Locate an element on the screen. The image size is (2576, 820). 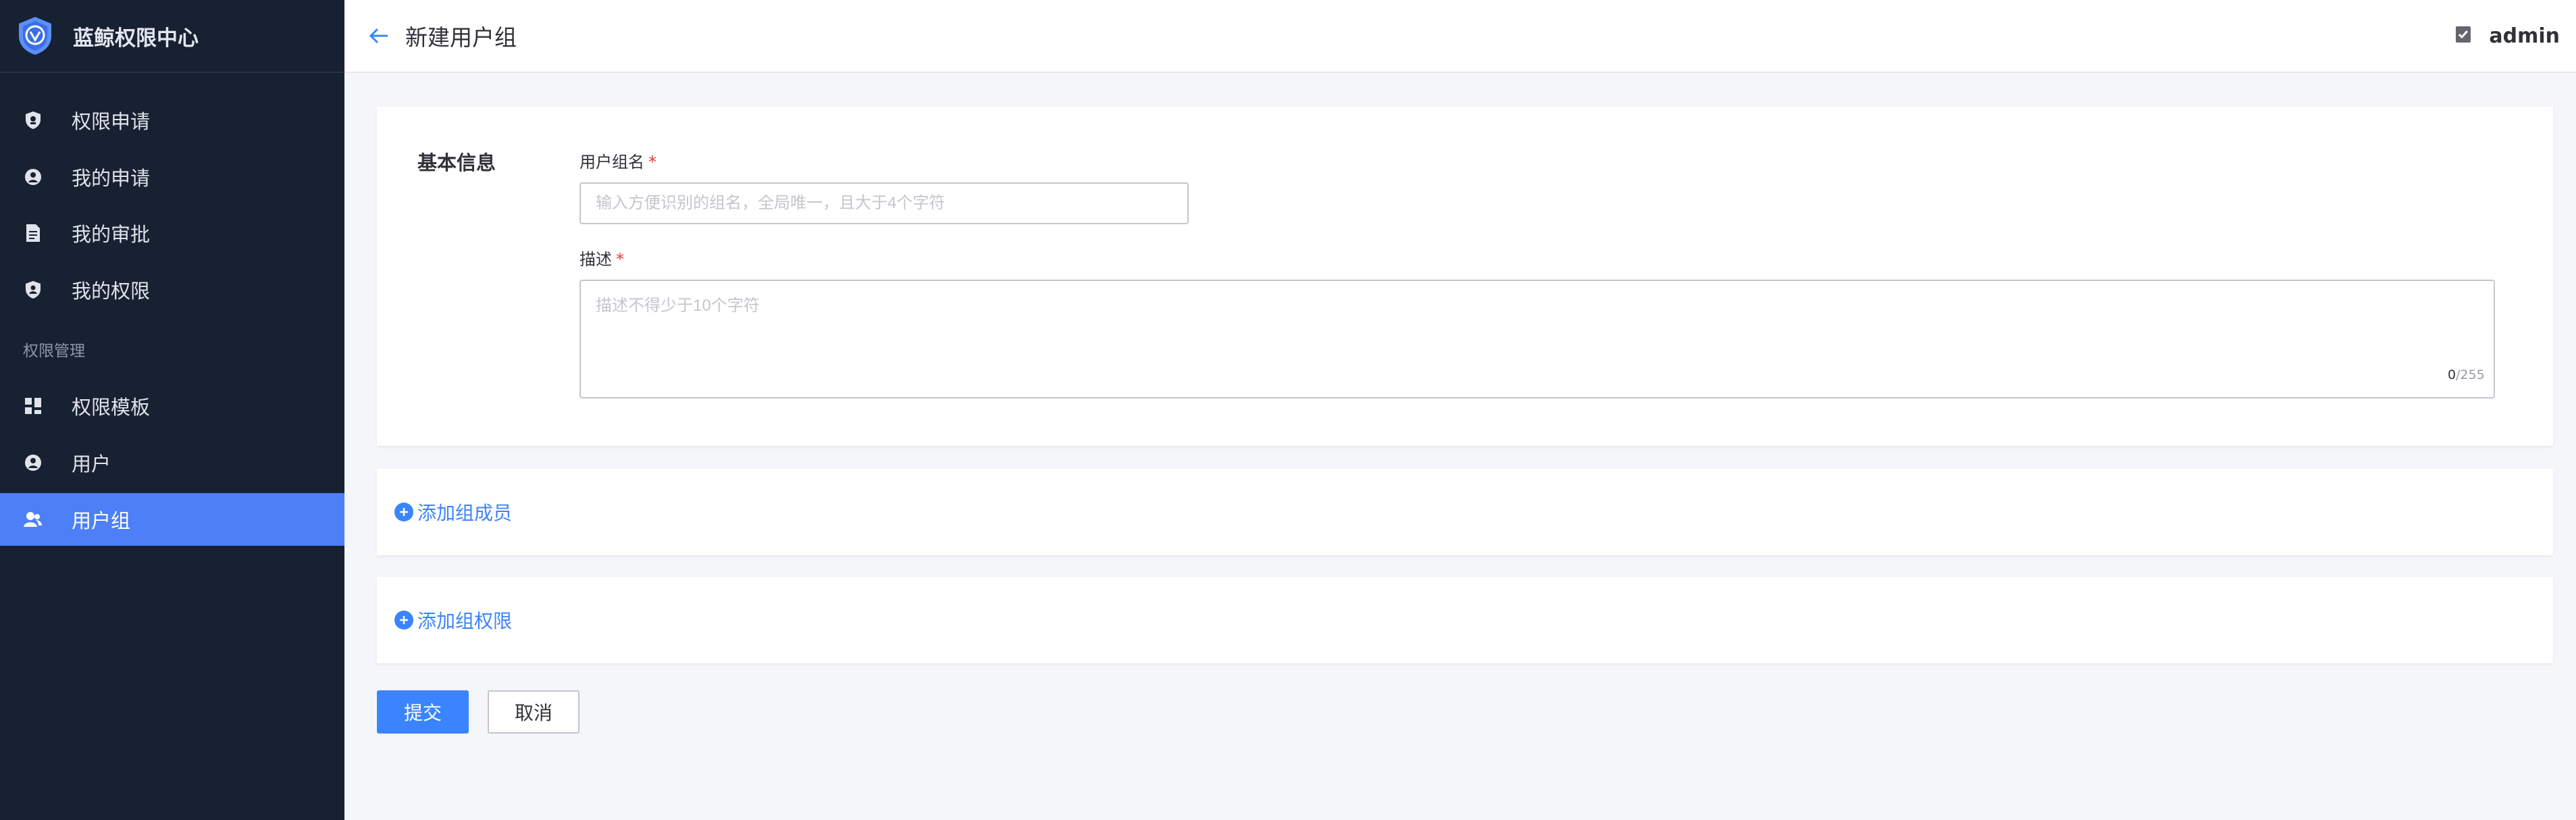
sidebar-item-label: 我的审批 is located at coordinates (112, 234).